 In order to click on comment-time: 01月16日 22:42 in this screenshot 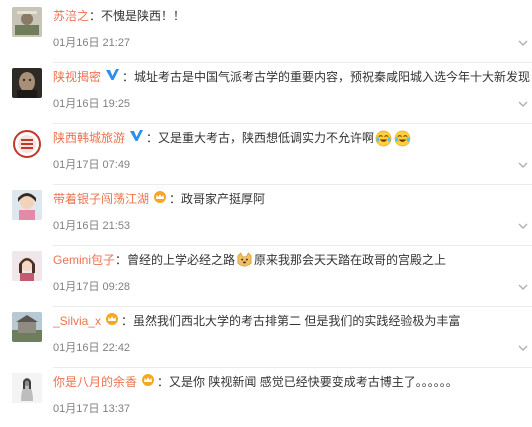, I will do `click(92, 348)`.